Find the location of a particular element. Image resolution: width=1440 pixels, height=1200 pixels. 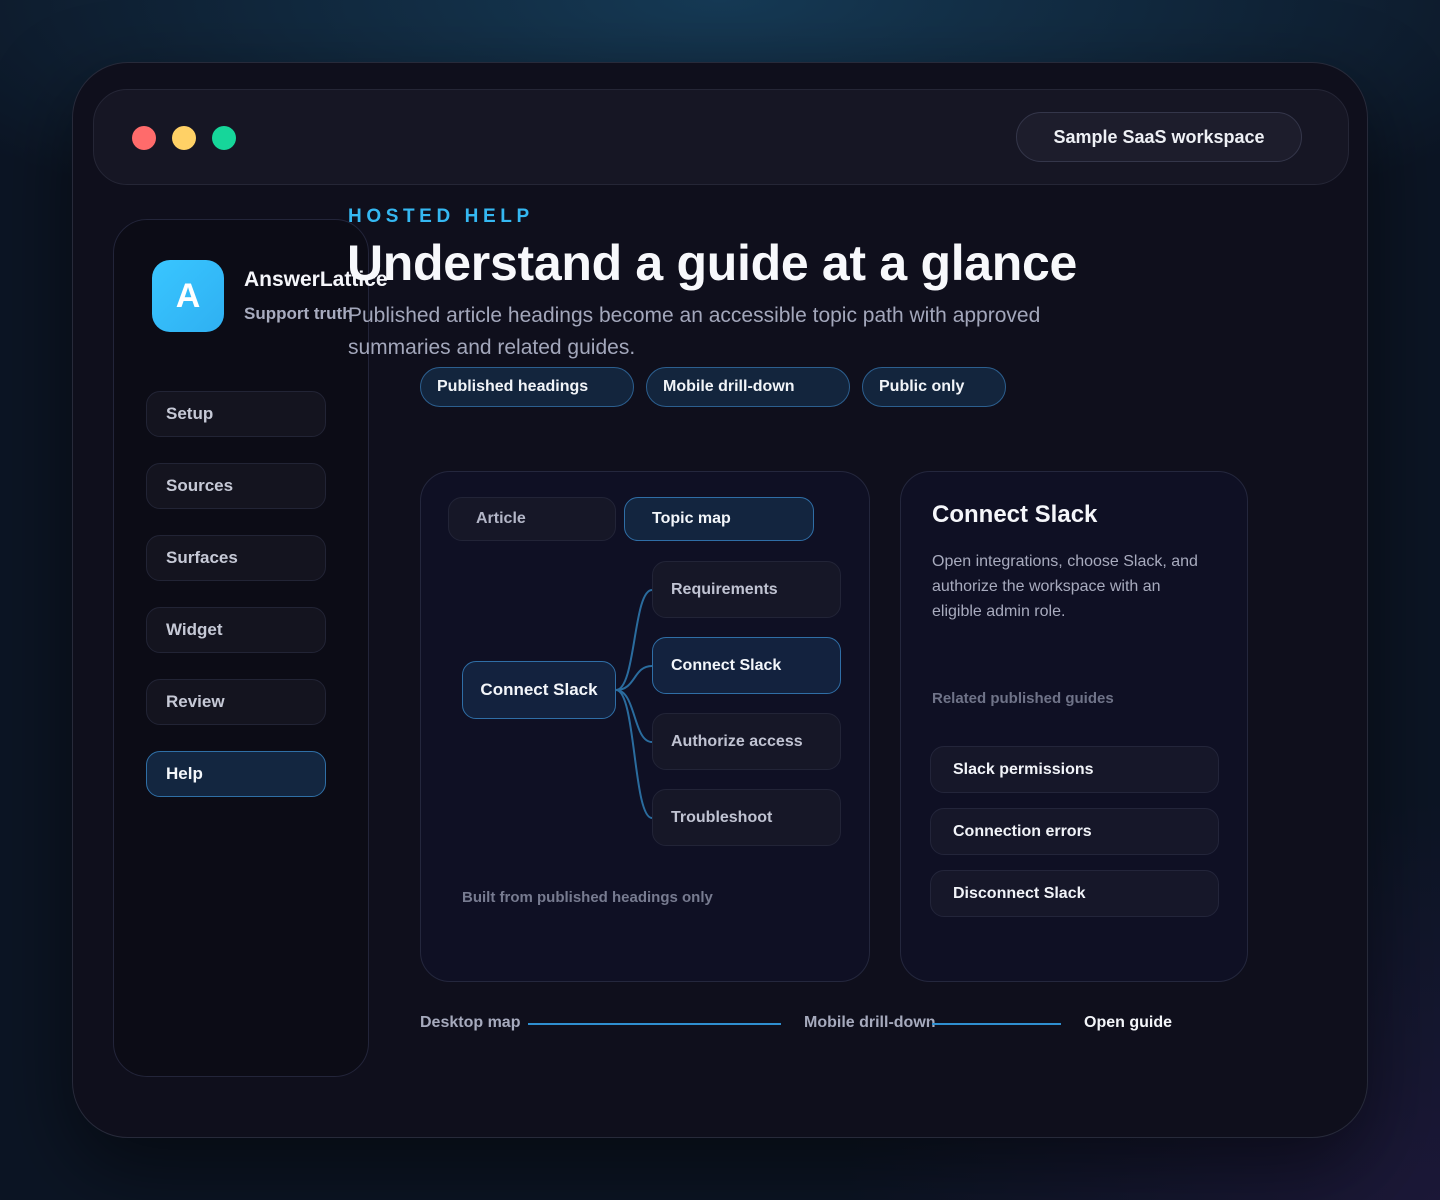

topic-node-requirements: Requirements is located at coordinates (746, 589).